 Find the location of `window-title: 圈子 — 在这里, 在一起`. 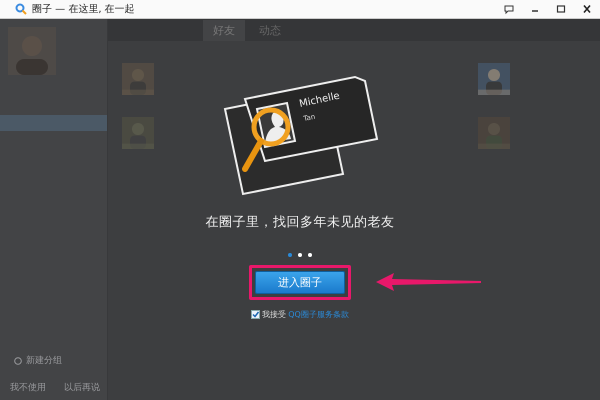

window-title: 圈子 — 在这里, 在一起 is located at coordinates (84, 9).